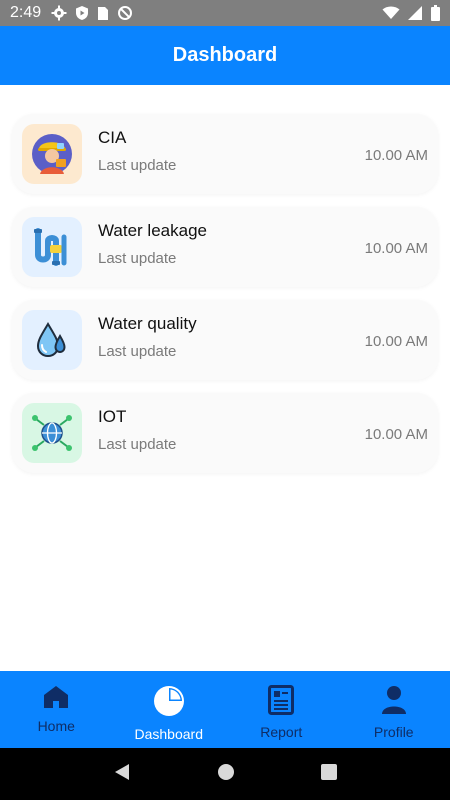 The width and height of the screenshot is (450, 800). What do you see at coordinates (225, 154) in the screenshot?
I see `list-item-cia: CIA Last update 10.00 AM` at bounding box center [225, 154].